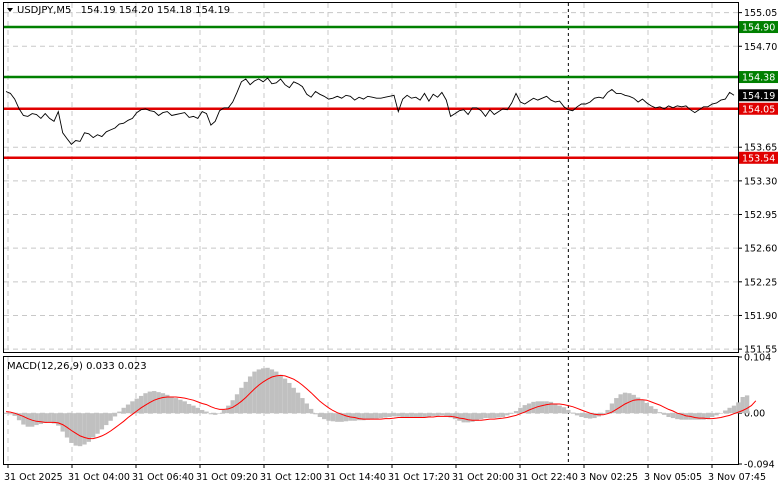 This screenshot has width=781, height=489. Describe the element at coordinates (419, 477) in the screenshot. I see `x-tick-label: 31 Oct 17:20` at that location.